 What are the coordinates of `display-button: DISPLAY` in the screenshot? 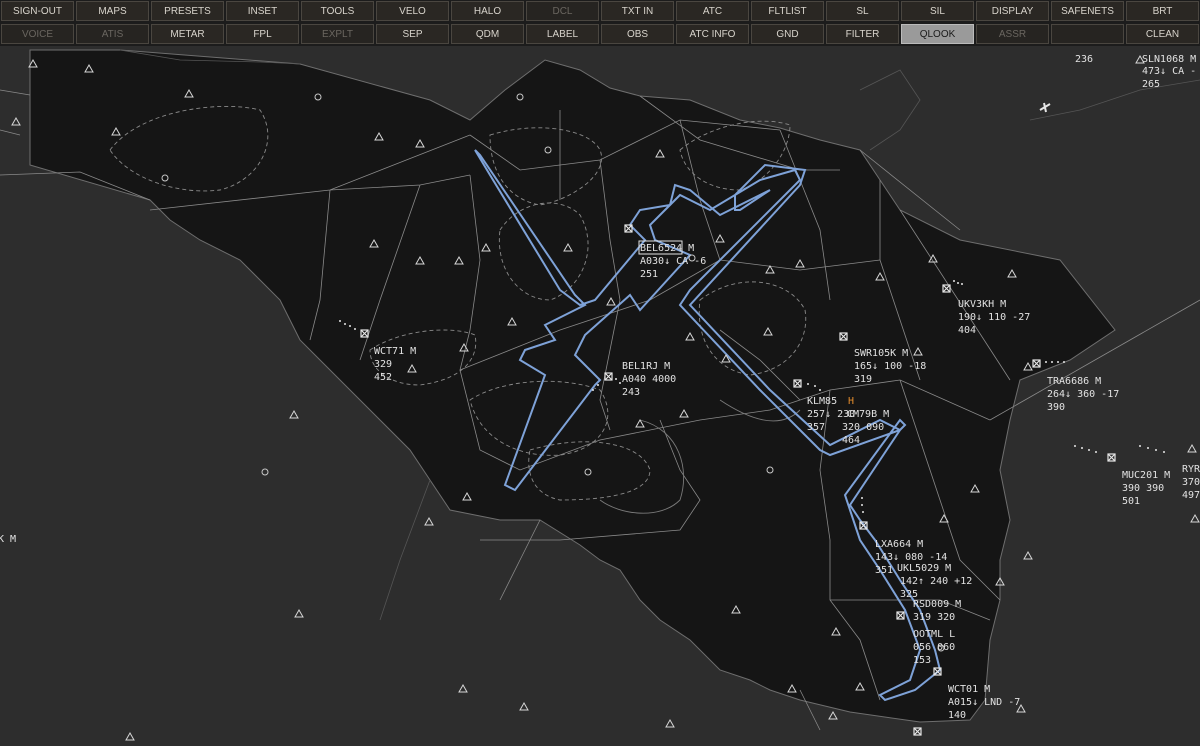 It's located at (1012, 11).